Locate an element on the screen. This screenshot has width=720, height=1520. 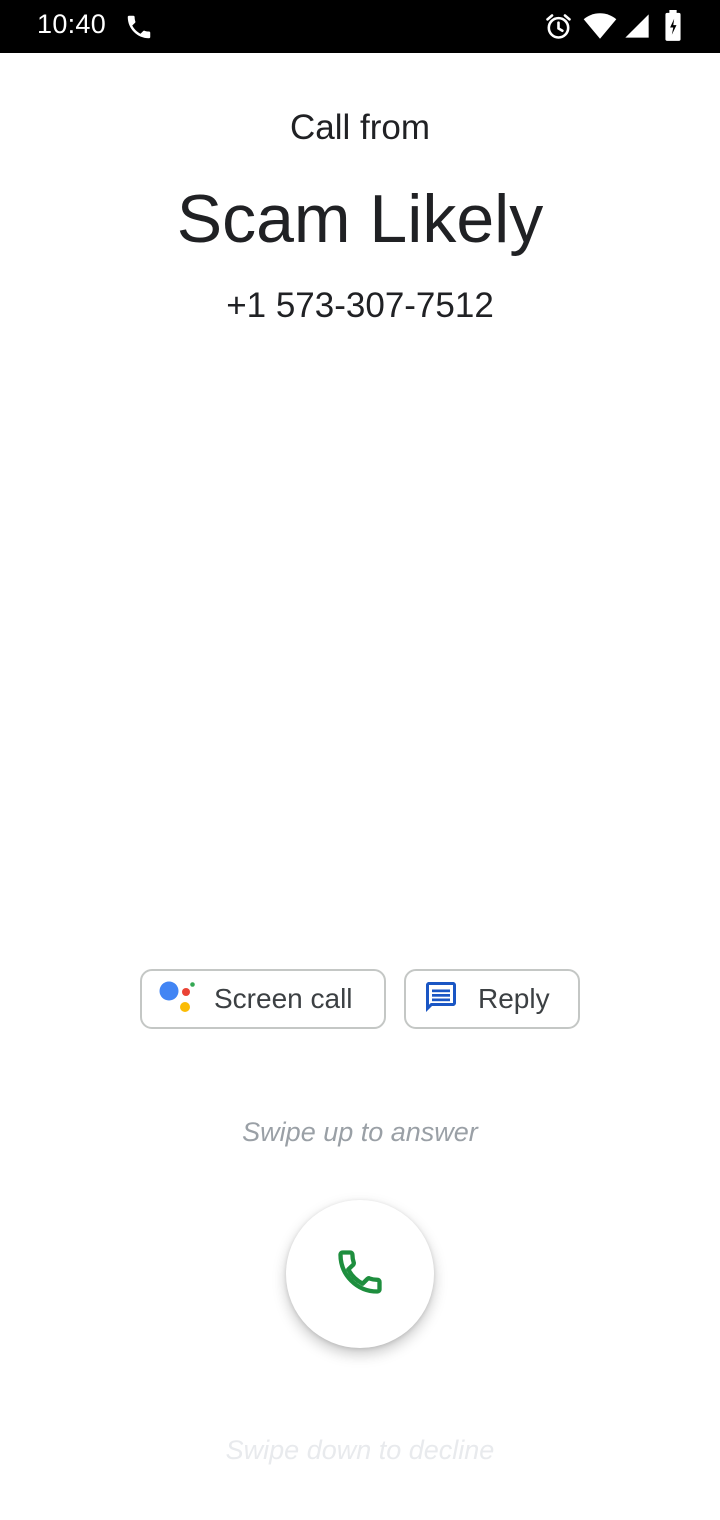
phone-icon is located at coordinates (360, 1274).